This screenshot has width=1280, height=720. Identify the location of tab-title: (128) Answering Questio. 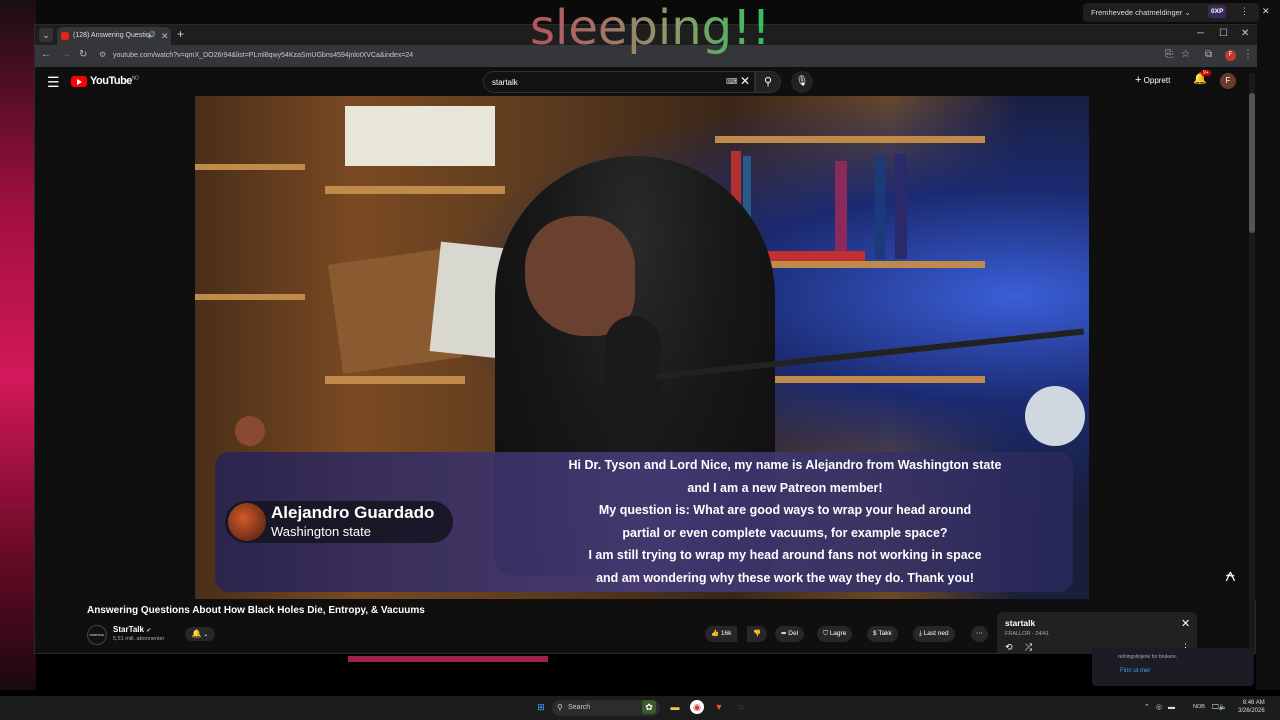
(111, 35).